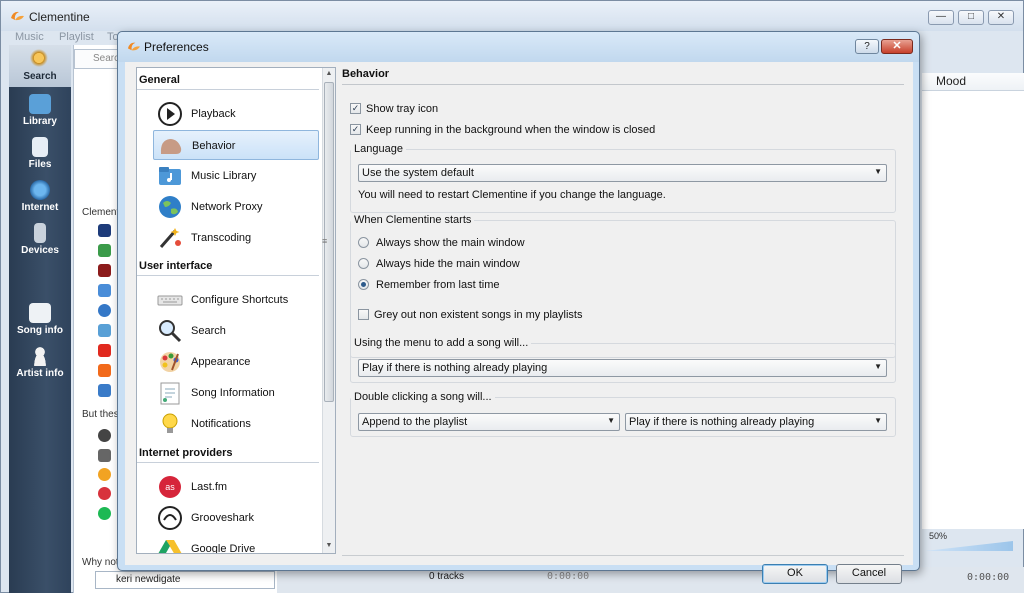 The image size is (1024, 593). Describe the element at coordinates (133, 46) in the screenshot. I see `clementine-logo-icon` at that location.